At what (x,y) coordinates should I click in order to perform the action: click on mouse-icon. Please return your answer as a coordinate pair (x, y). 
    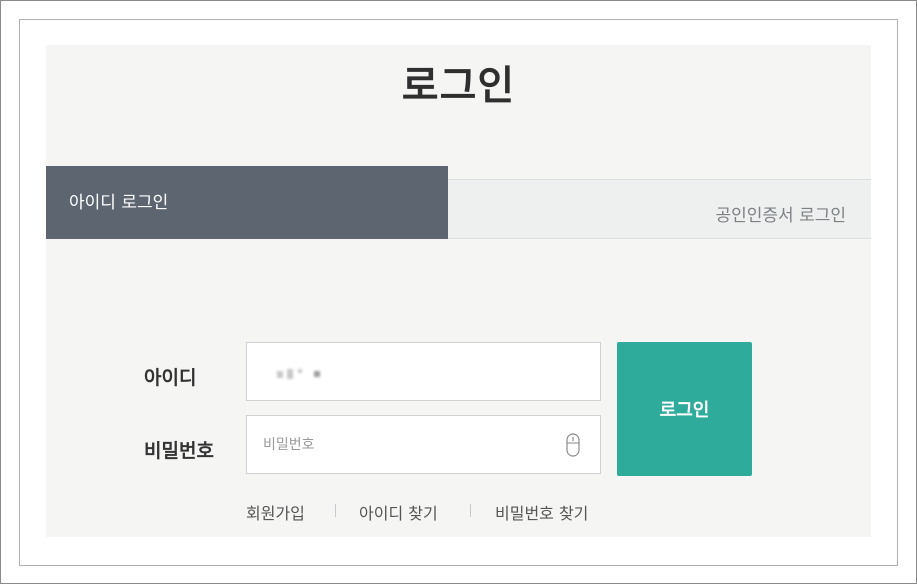
    Looking at the image, I should click on (573, 445).